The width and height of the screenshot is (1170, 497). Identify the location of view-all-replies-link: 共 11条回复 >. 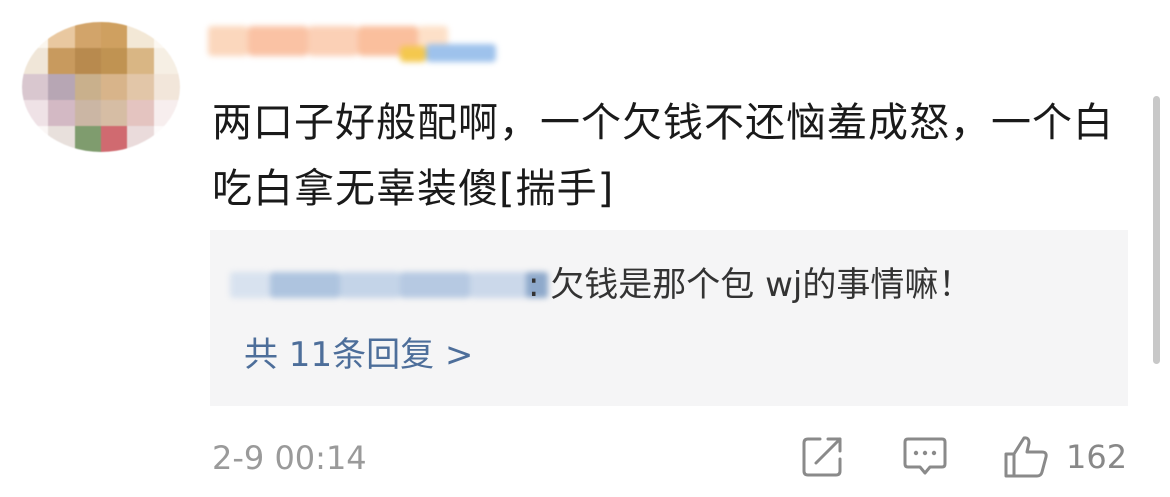
(358, 355).